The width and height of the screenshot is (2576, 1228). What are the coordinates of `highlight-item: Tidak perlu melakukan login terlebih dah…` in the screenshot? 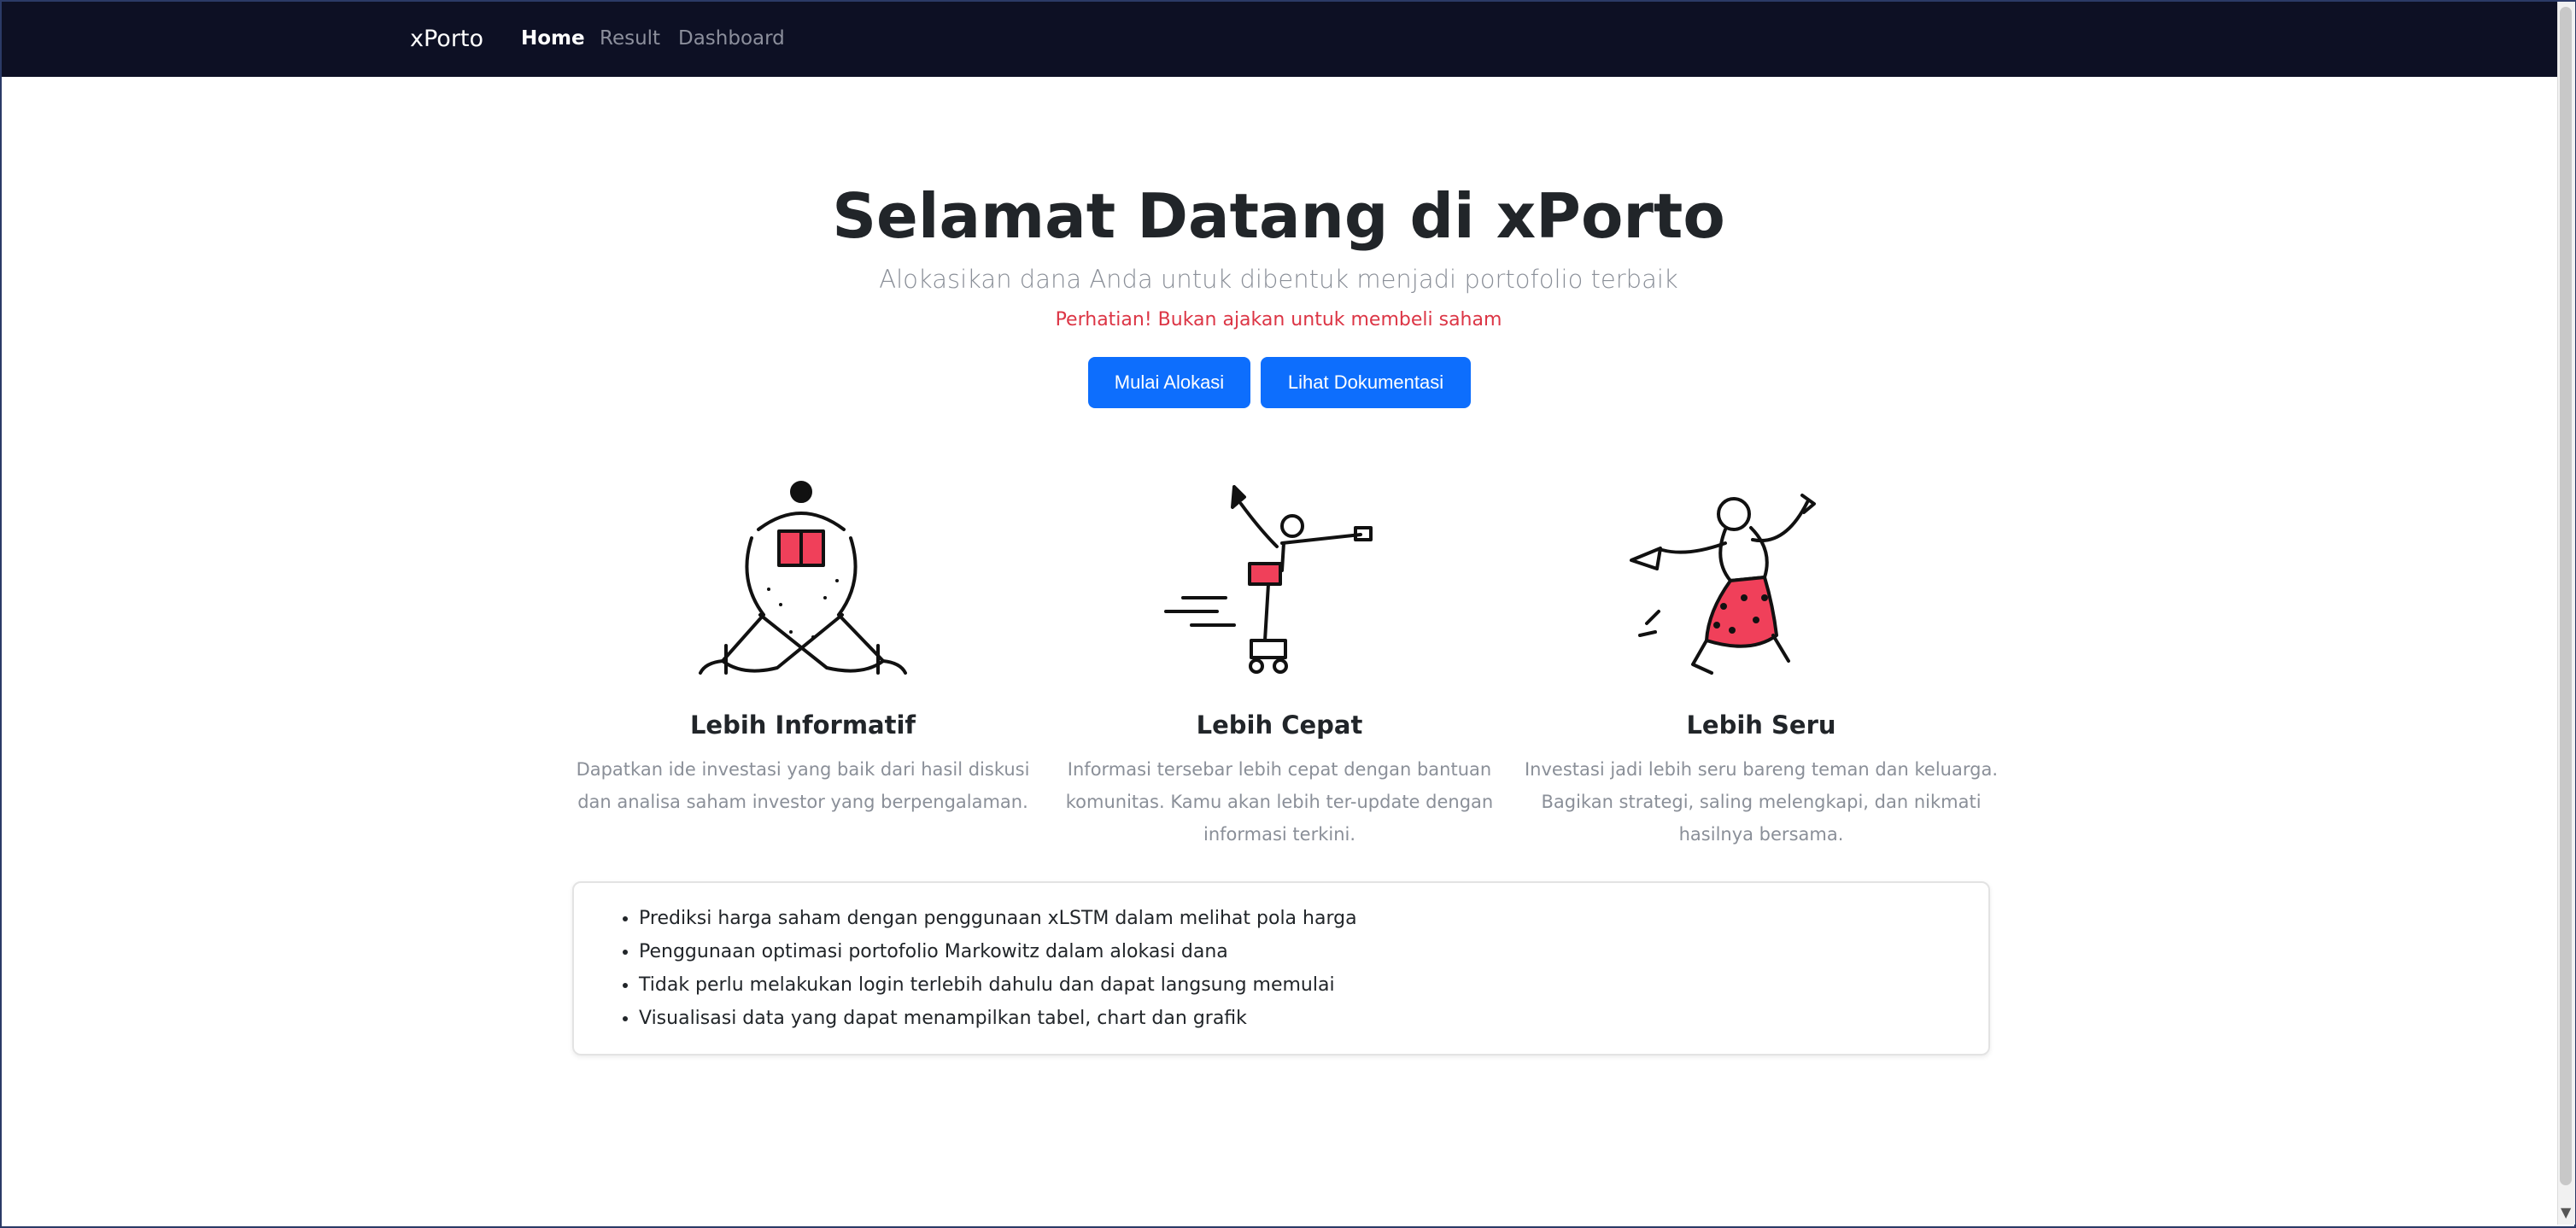 It's located at (1313, 985).